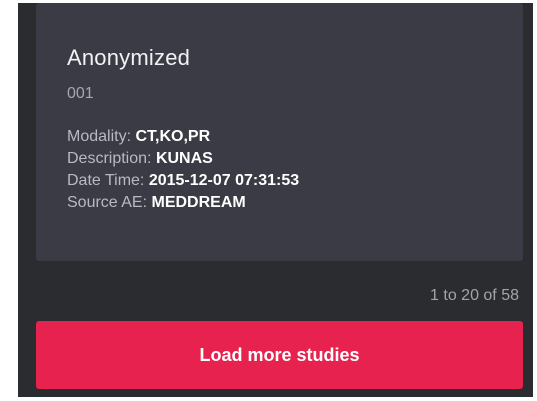 Image resolution: width=537 pixels, height=401 pixels. I want to click on date-time-row: Date Time: 2015-12-07 07:31:53, so click(183, 181).